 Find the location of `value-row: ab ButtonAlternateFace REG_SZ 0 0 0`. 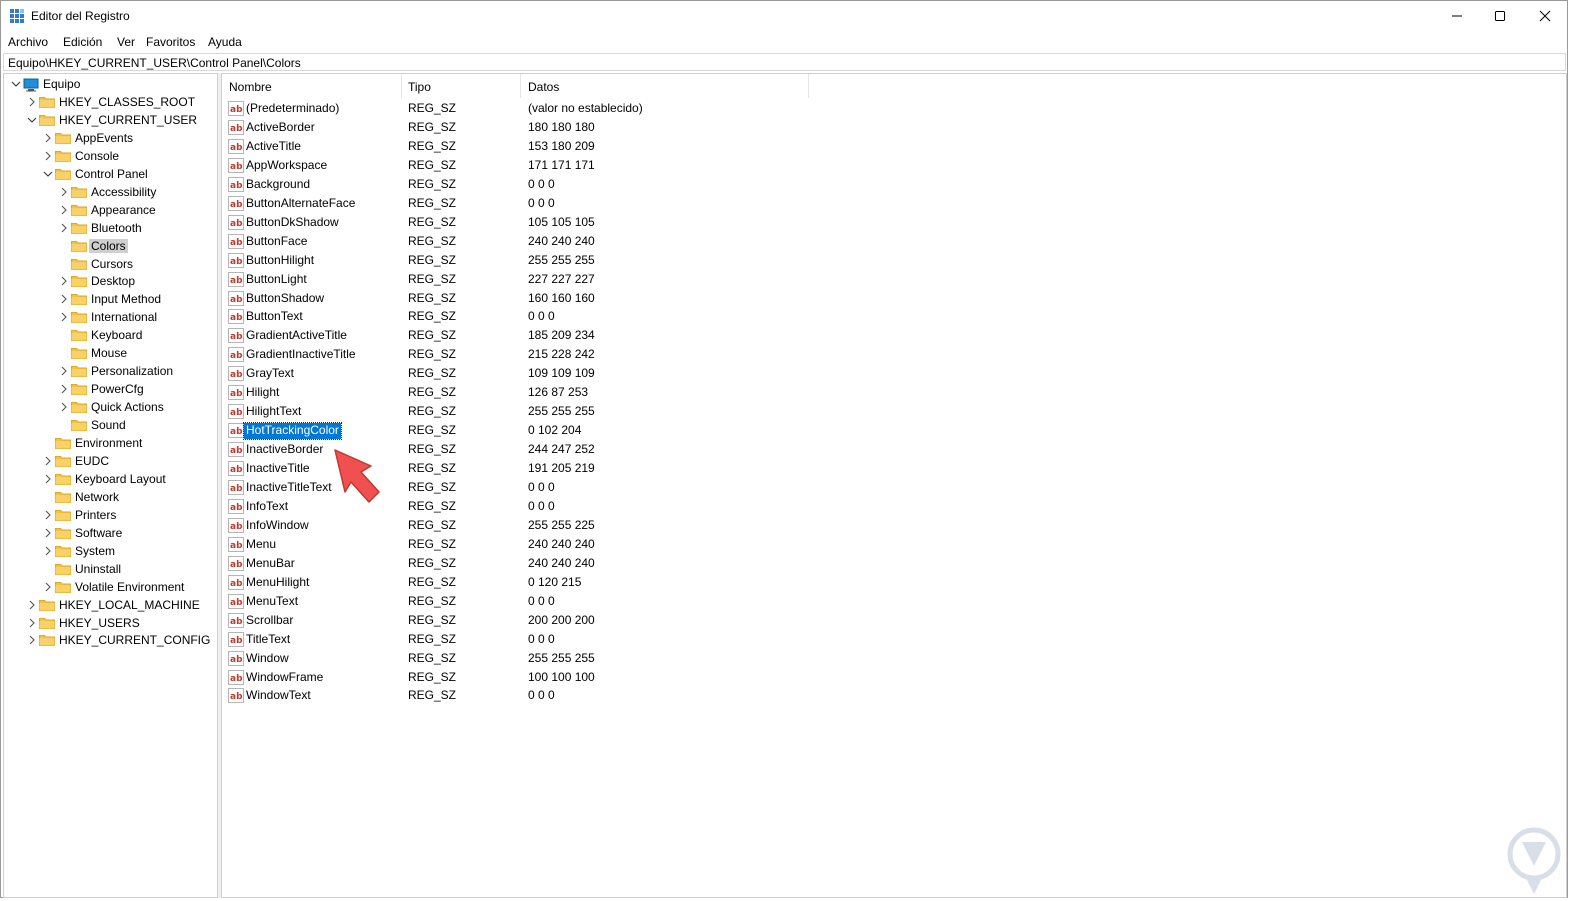

value-row: ab ButtonAlternateFace REG_SZ 0 0 0 is located at coordinates (894, 203).